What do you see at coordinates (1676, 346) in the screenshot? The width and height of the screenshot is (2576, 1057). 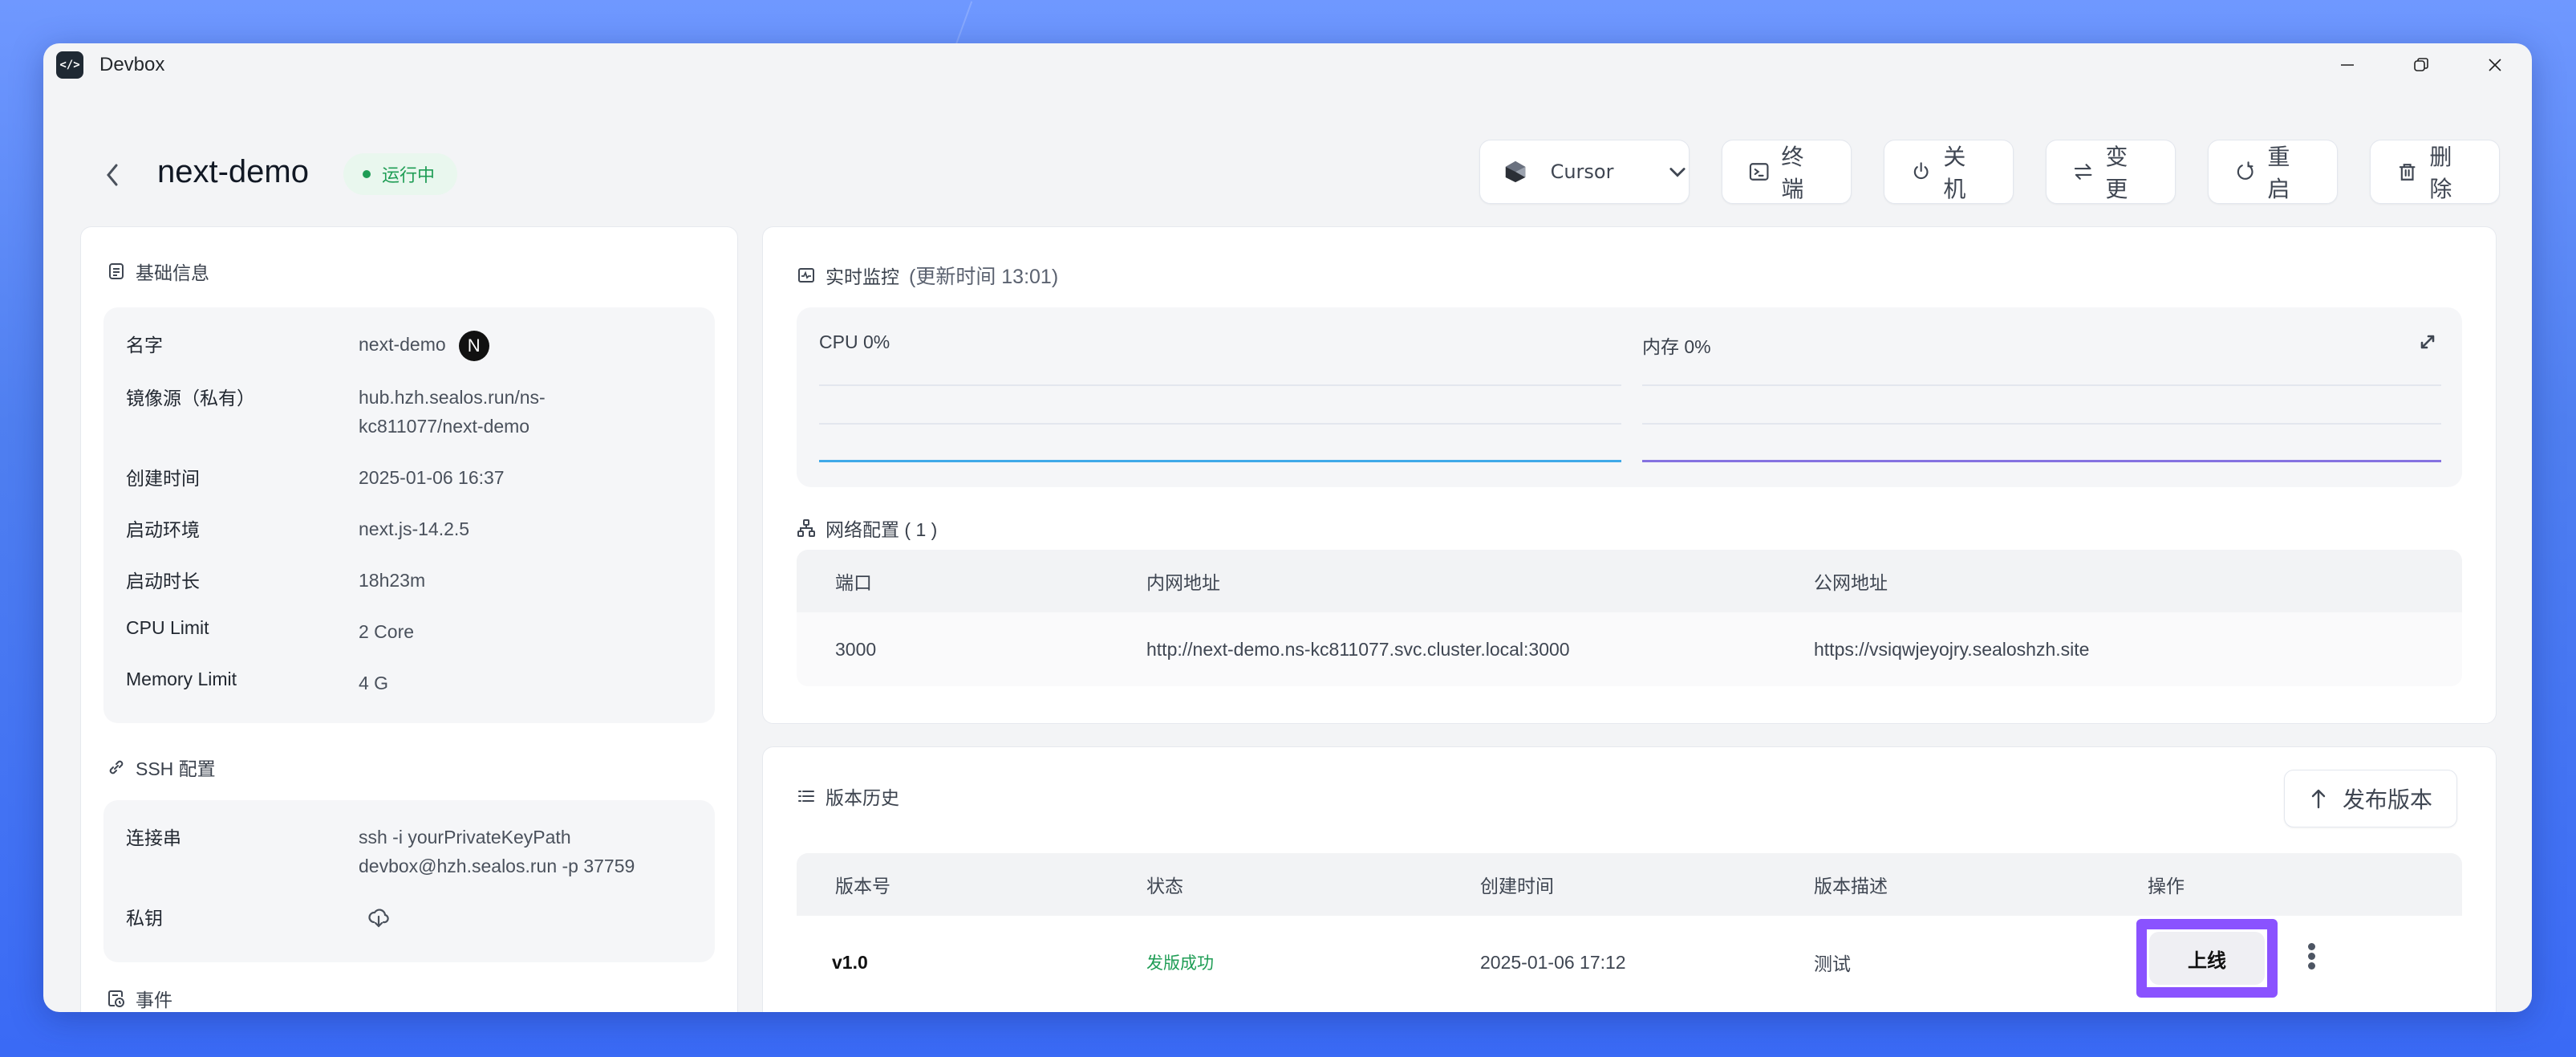 I see `memory-label: 内存 0%` at bounding box center [1676, 346].